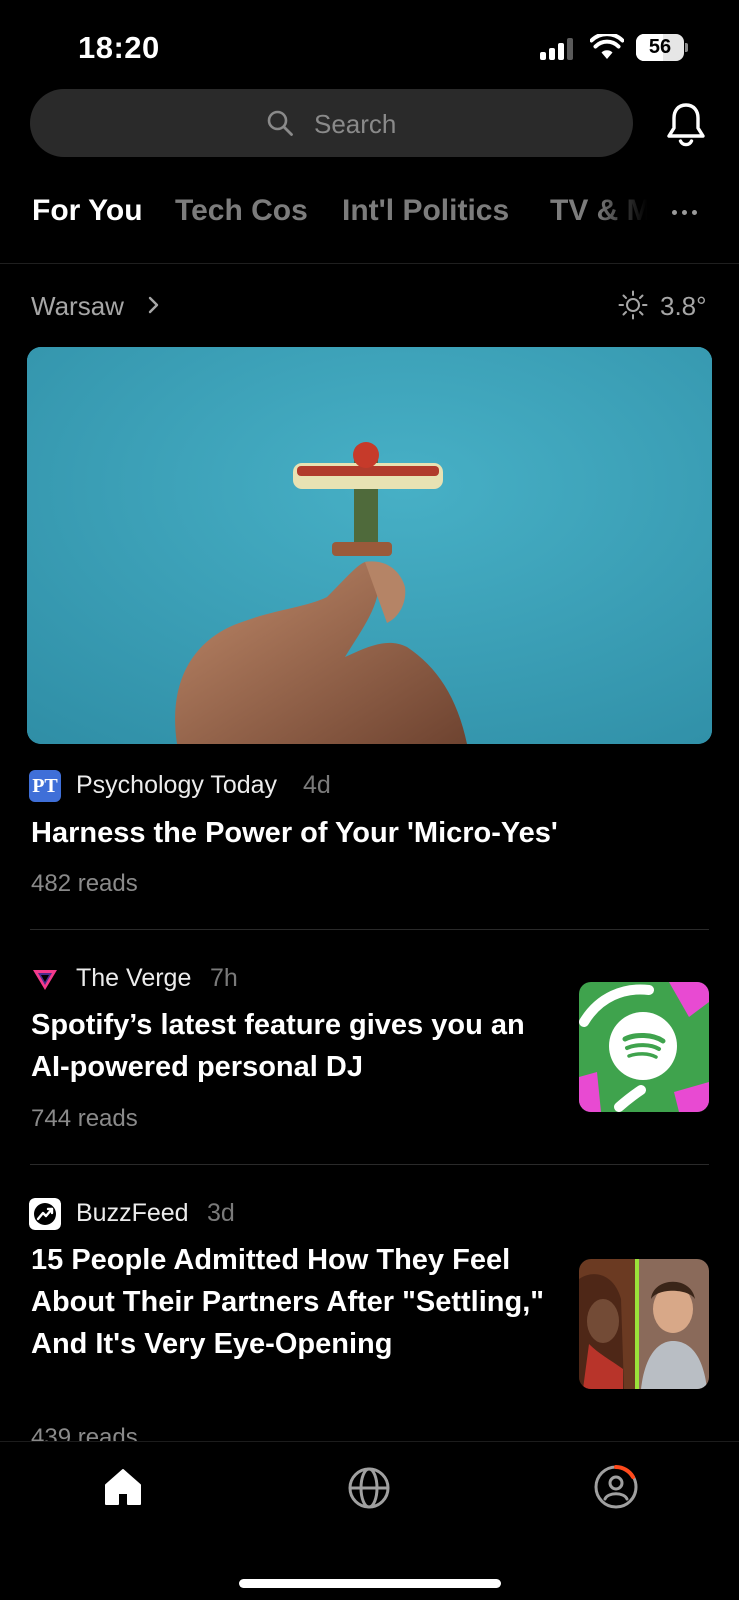 This screenshot has height=1600, width=739. I want to click on article-2-thumbnail, so click(644, 1047).